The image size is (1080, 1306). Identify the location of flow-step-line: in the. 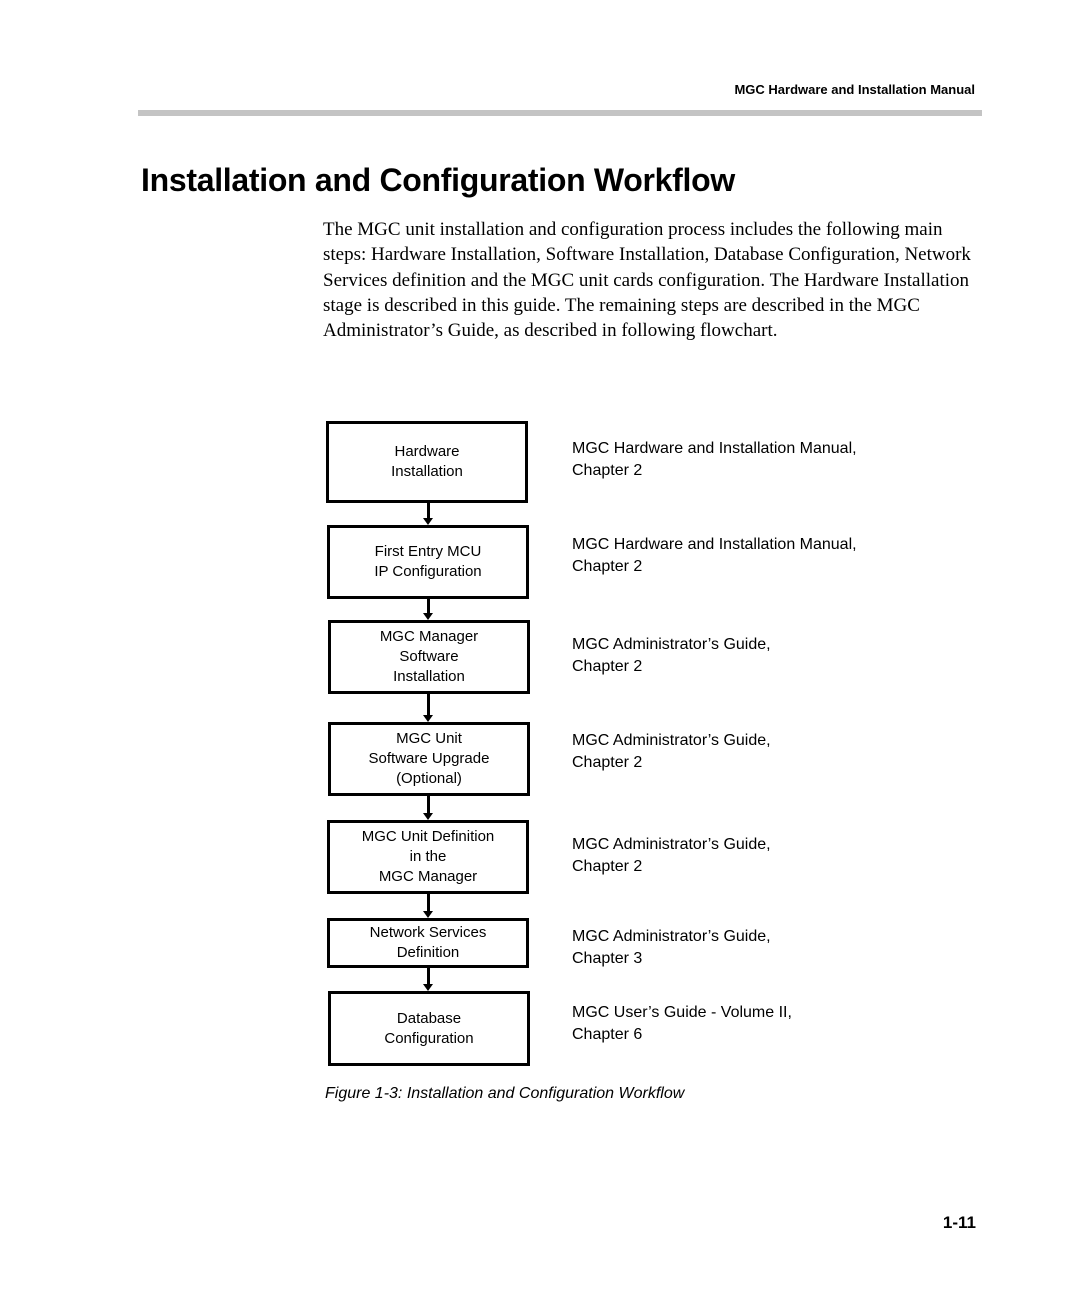
(428, 856).